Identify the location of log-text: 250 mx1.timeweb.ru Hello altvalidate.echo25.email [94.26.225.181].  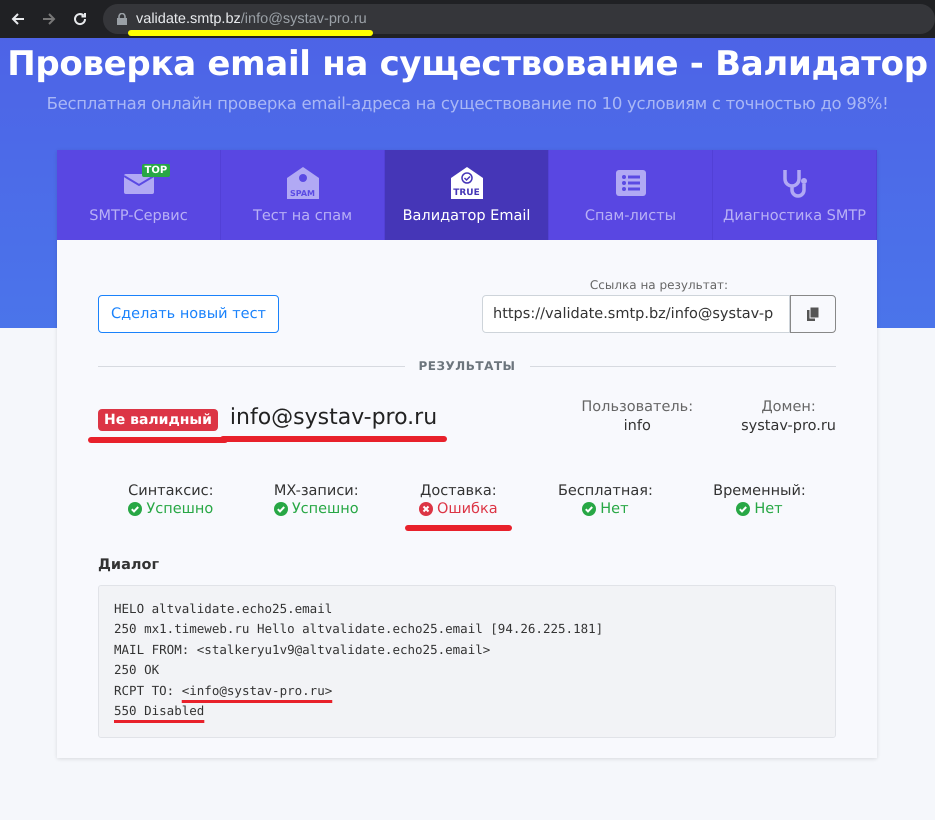
(359, 629).